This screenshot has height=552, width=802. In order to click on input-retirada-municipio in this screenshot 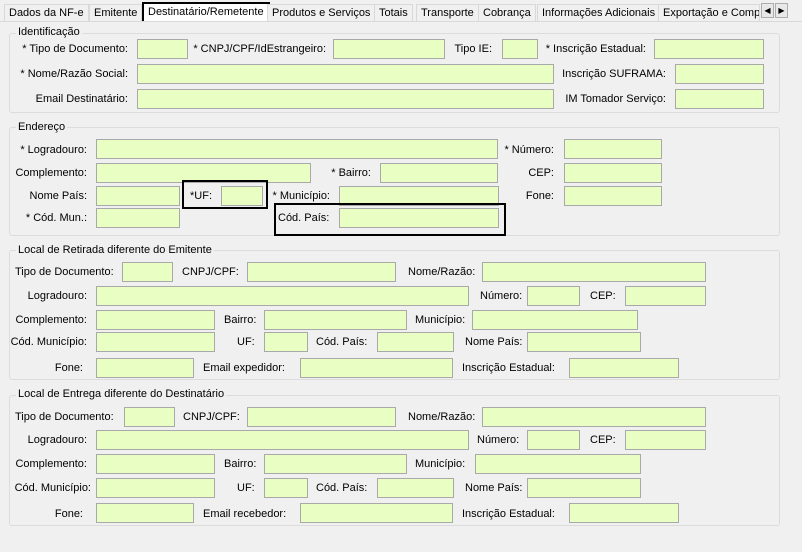, I will do `click(555, 320)`.